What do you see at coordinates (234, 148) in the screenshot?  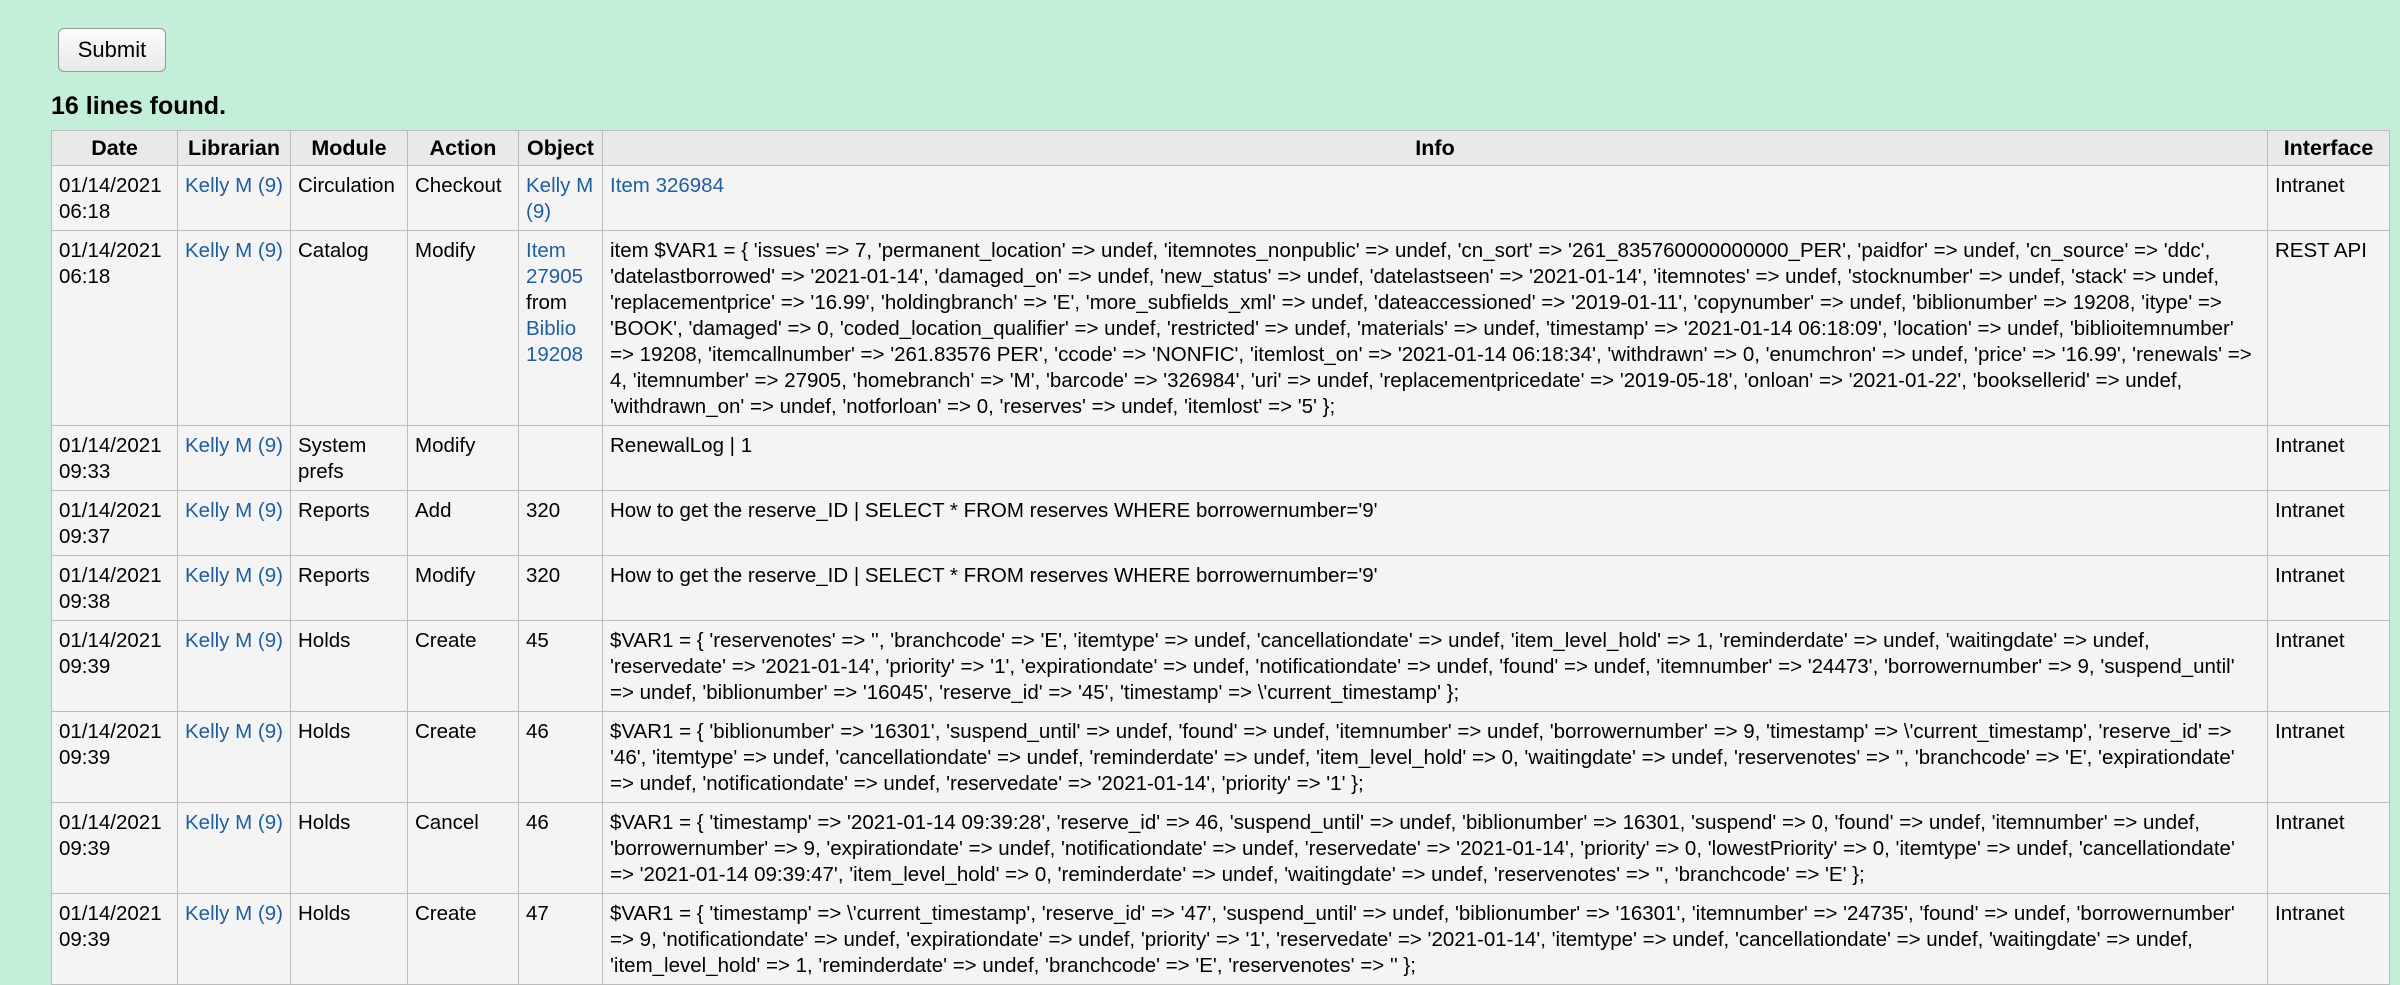 I see `column-header-librarian: Librarian` at bounding box center [234, 148].